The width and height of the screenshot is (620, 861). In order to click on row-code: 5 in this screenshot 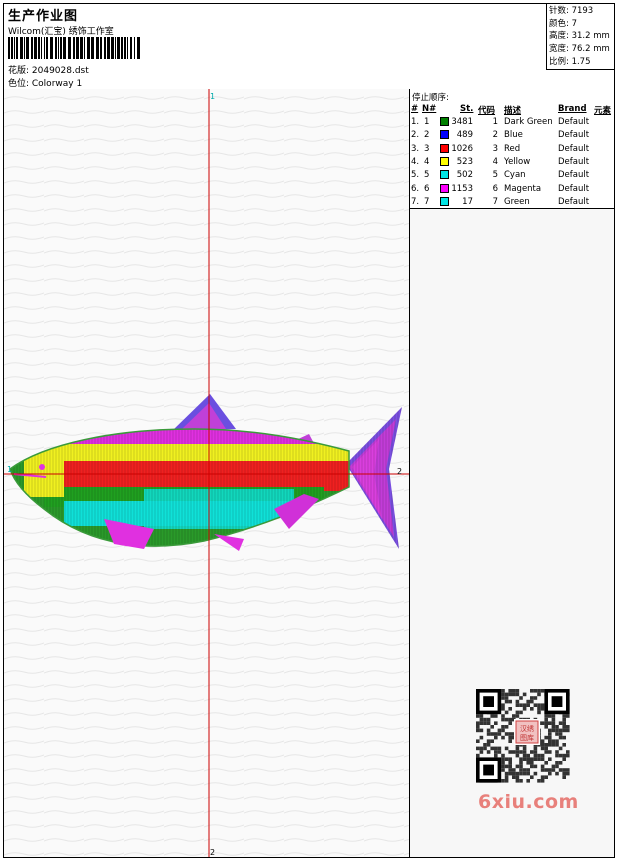, I will do `click(495, 175)`.